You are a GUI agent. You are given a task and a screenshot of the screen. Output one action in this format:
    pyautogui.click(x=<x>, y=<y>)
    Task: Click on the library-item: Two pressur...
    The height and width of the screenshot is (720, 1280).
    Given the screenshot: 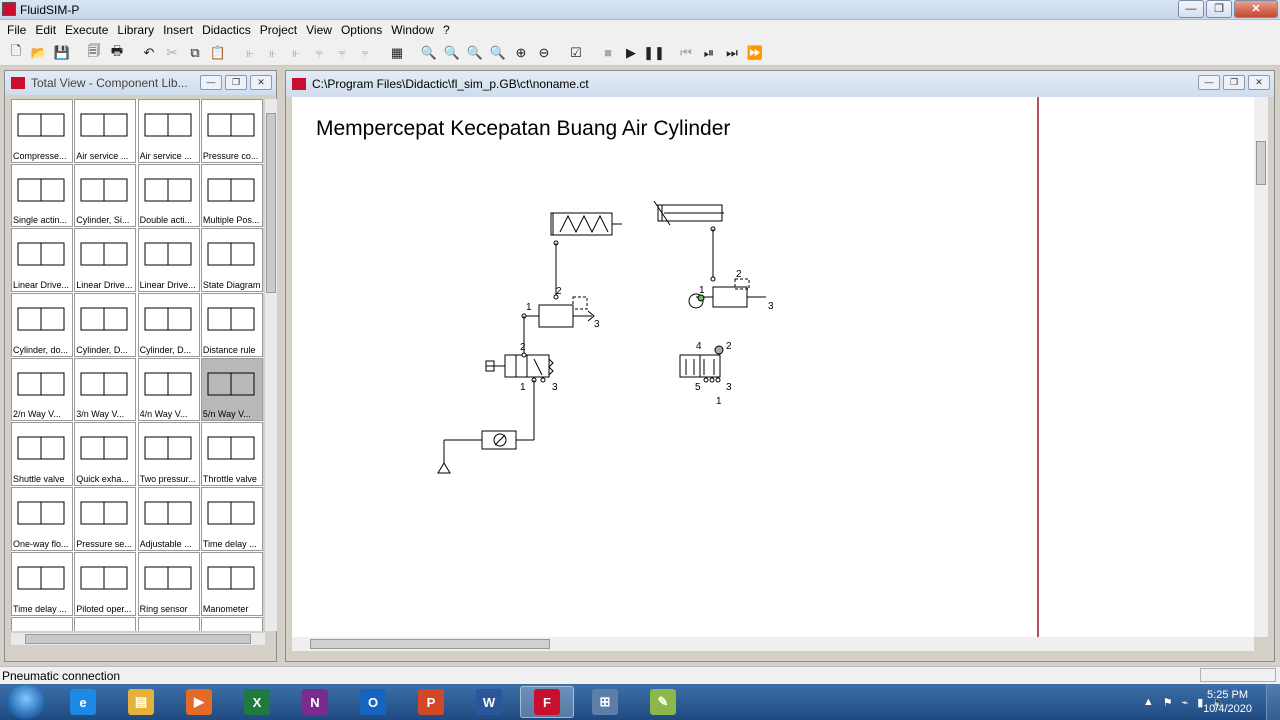 What is the action you would take?
    pyautogui.click(x=168, y=454)
    